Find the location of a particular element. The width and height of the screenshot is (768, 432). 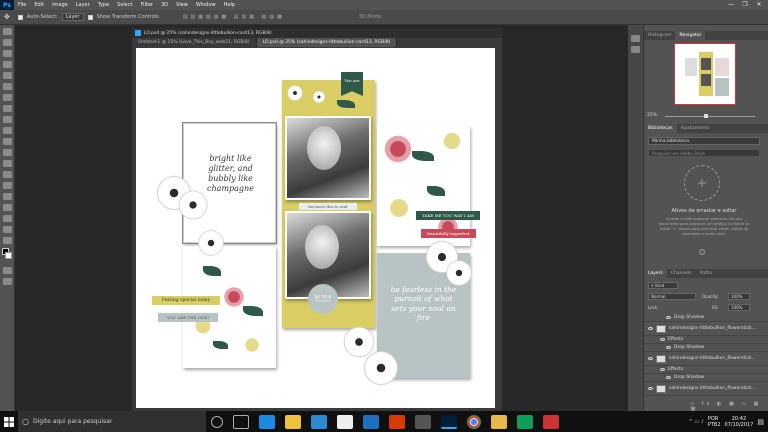

menu-window: Window is located at coordinates (206, 5).